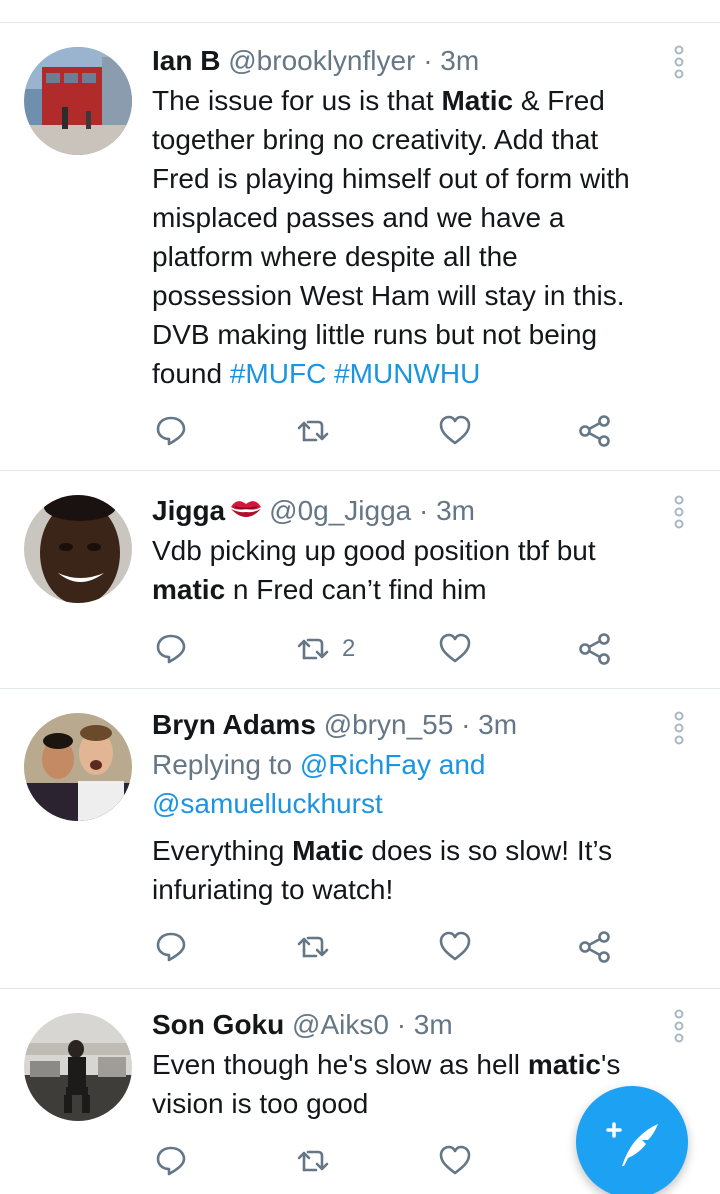 This screenshot has height=1194, width=720. I want to click on body-text: & Fred, so click(559, 100).